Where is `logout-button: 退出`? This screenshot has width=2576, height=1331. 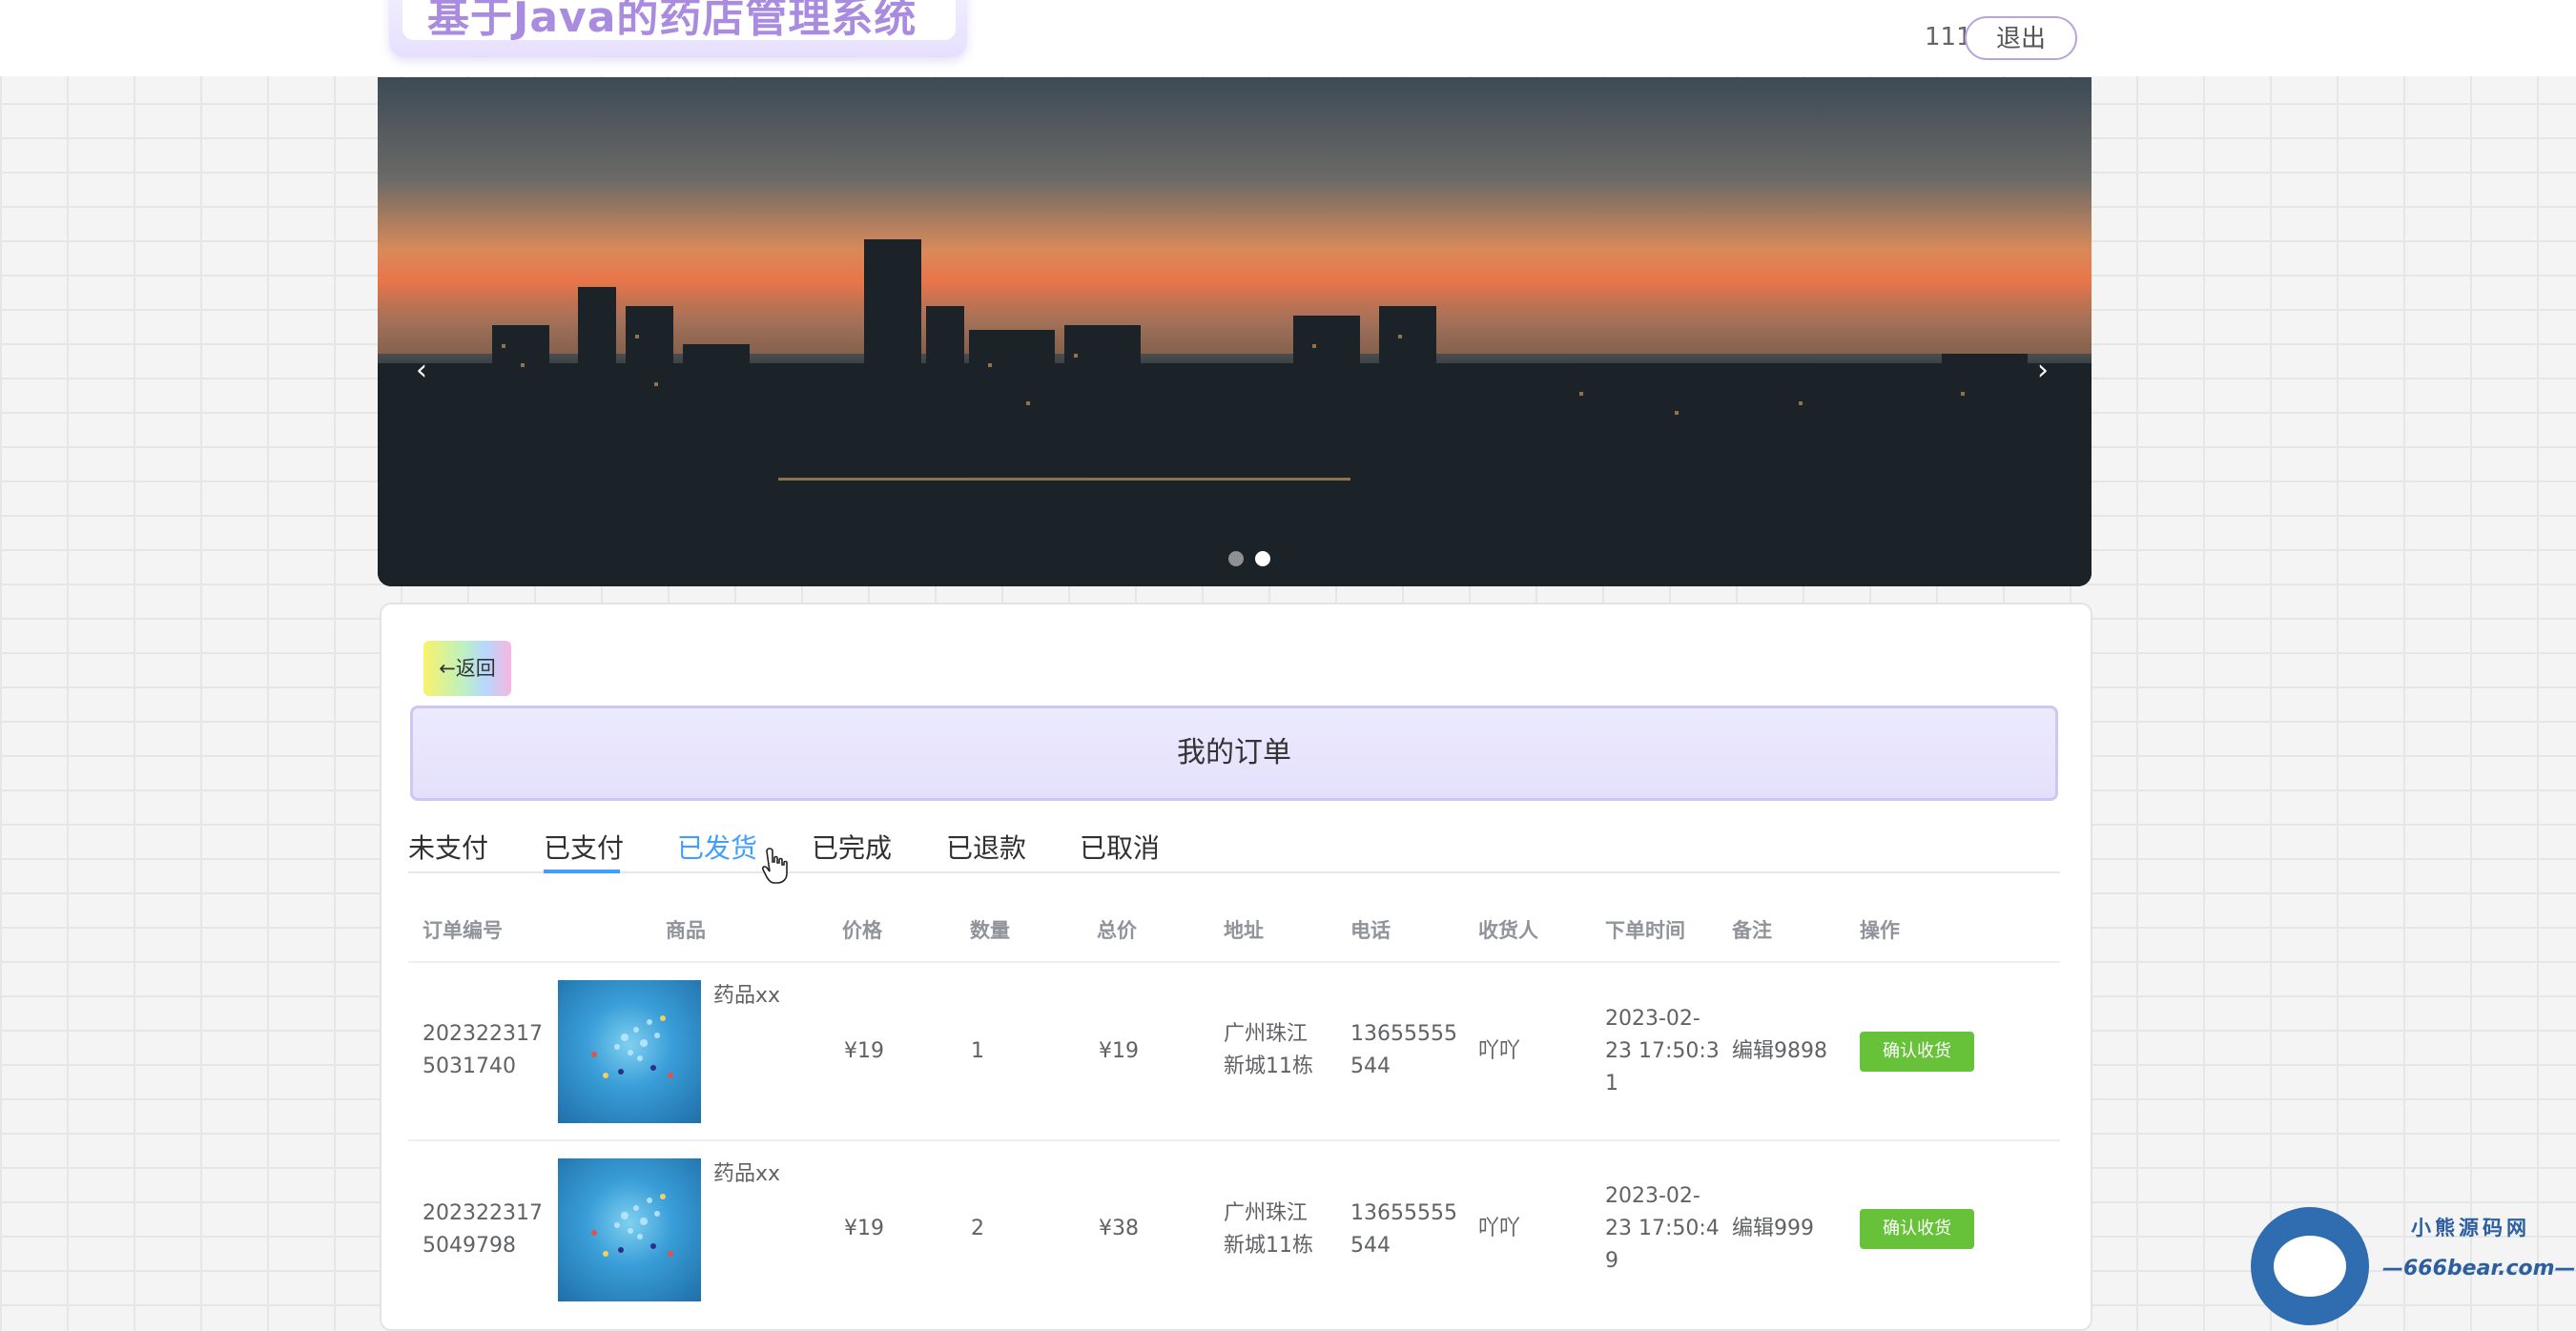
logout-button: 退出 is located at coordinates (2021, 38).